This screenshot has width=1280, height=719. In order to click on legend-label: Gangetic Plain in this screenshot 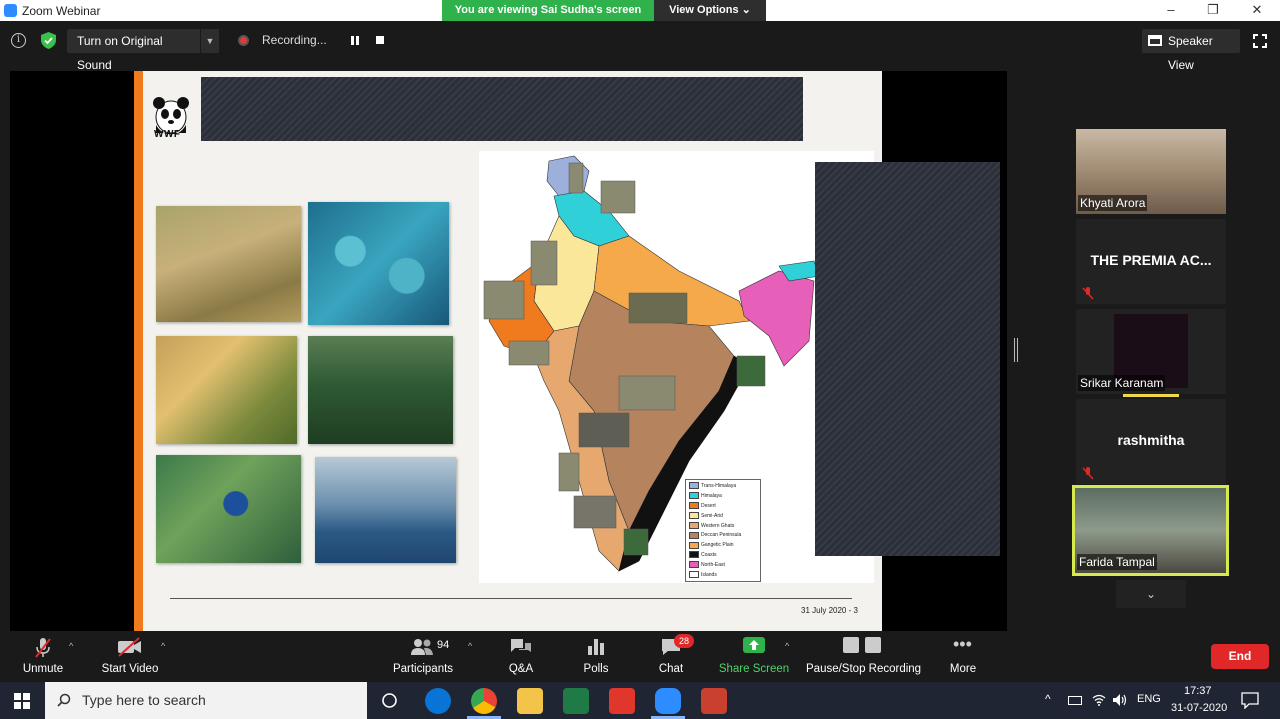, I will do `click(717, 545)`.